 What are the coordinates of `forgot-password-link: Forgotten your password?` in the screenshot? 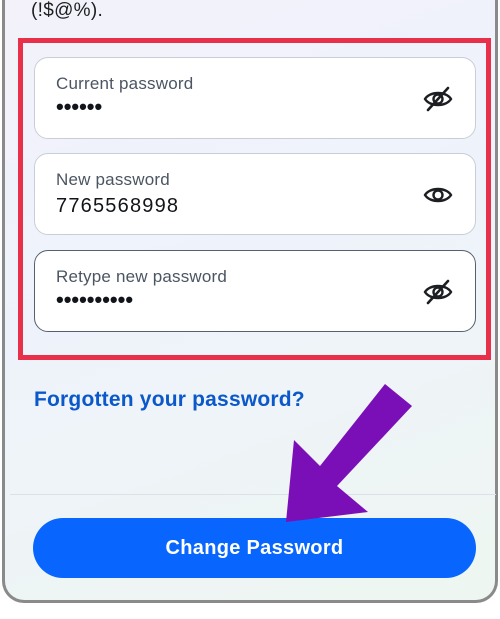 It's located at (169, 400).